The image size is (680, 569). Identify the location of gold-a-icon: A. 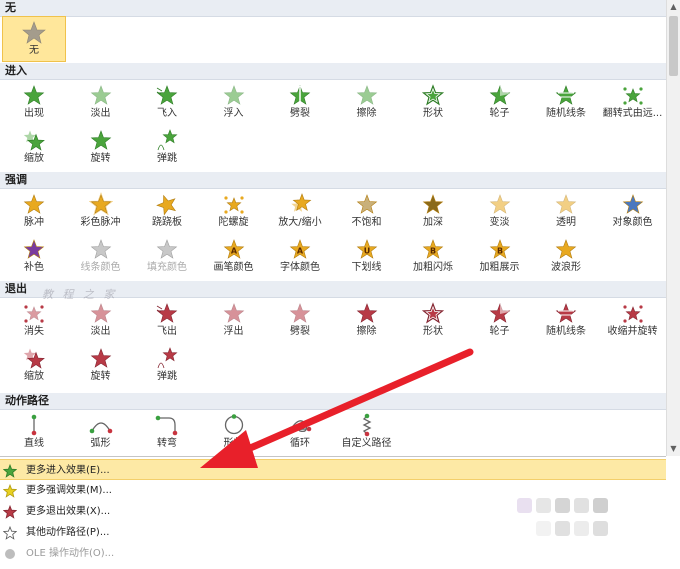
(300, 249).